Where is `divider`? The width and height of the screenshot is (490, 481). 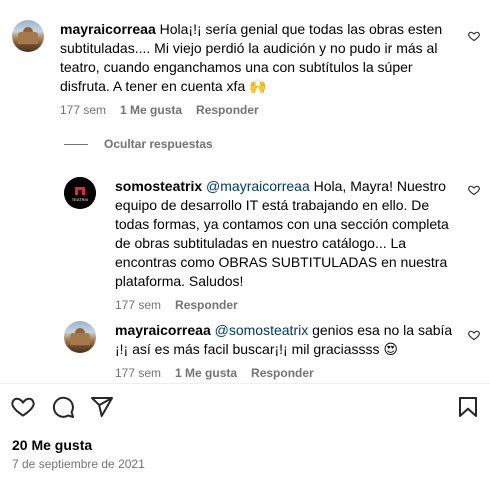
divider is located at coordinates (245, 383).